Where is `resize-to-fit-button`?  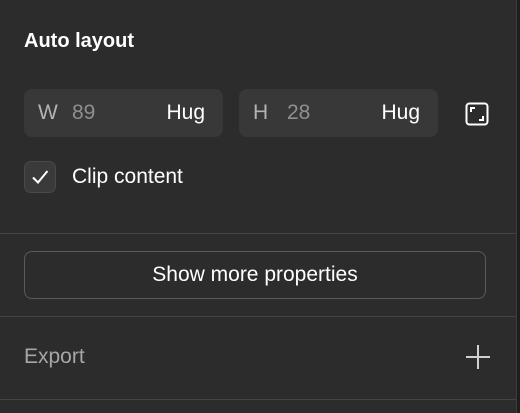 resize-to-fit-button is located at coordinates (477, 114).